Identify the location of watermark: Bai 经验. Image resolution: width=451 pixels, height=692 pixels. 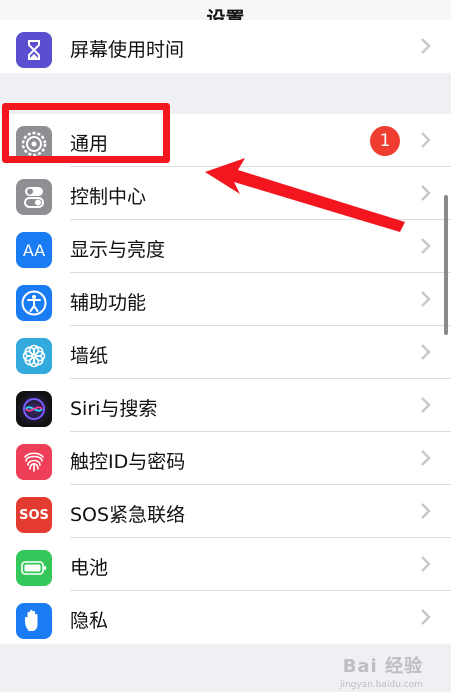
(382, 666).